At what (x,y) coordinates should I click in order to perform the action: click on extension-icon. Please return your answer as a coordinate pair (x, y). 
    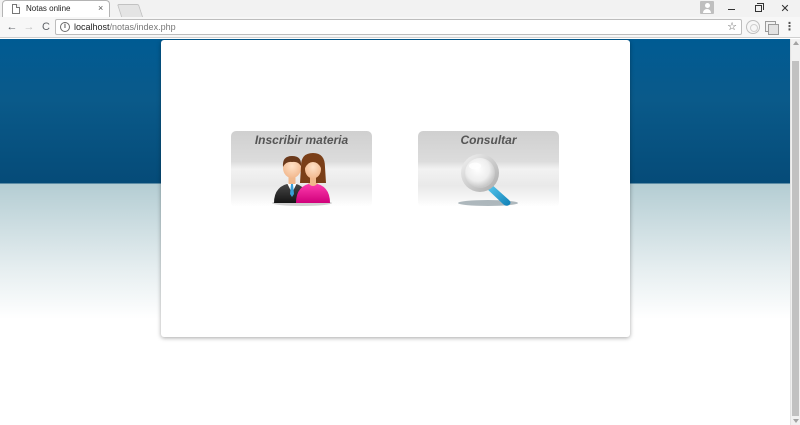
    Looking at the image, I should click on (753, 27).